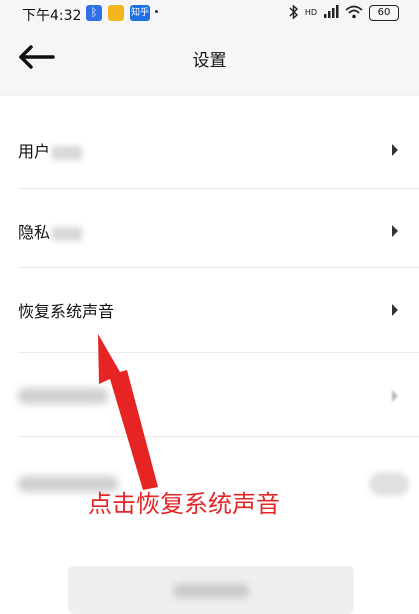  I want to click on zhihu-app-icon: 知乎, so click(140, 13).